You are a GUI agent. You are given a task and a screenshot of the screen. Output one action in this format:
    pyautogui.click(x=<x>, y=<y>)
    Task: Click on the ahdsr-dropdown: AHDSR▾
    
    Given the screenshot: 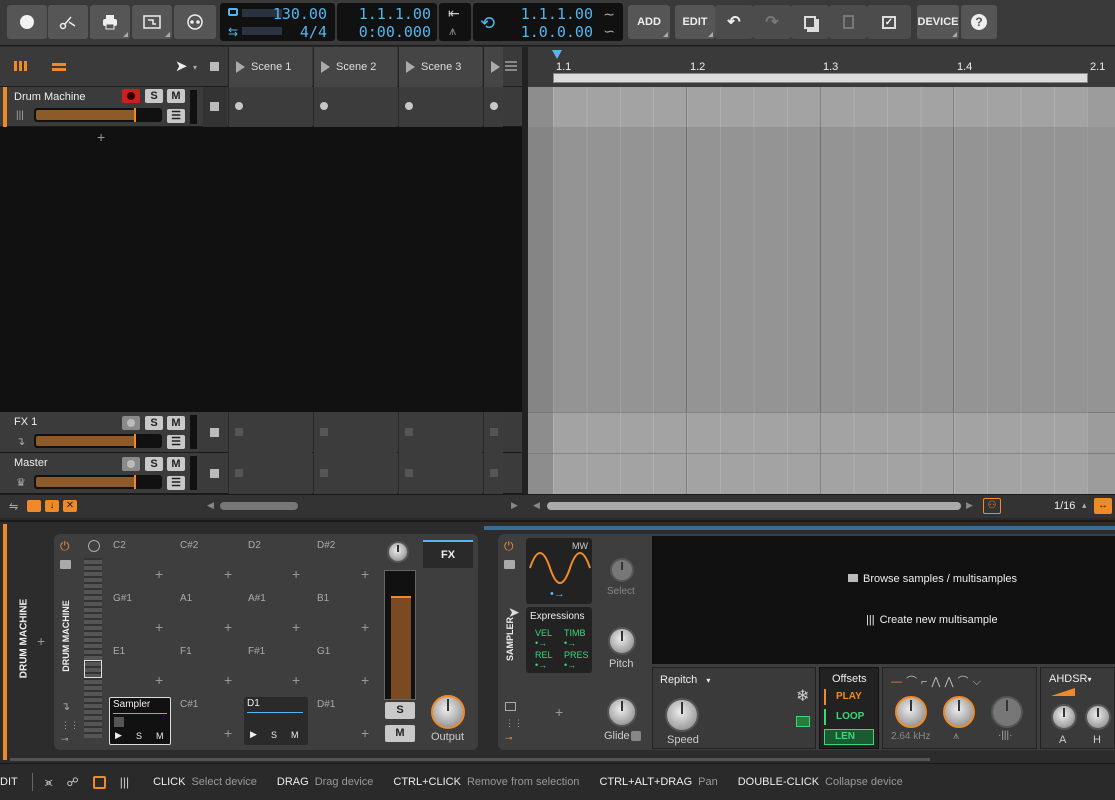 What is the action you would take?
    pyautogui.click(x=1070, y=679)
    